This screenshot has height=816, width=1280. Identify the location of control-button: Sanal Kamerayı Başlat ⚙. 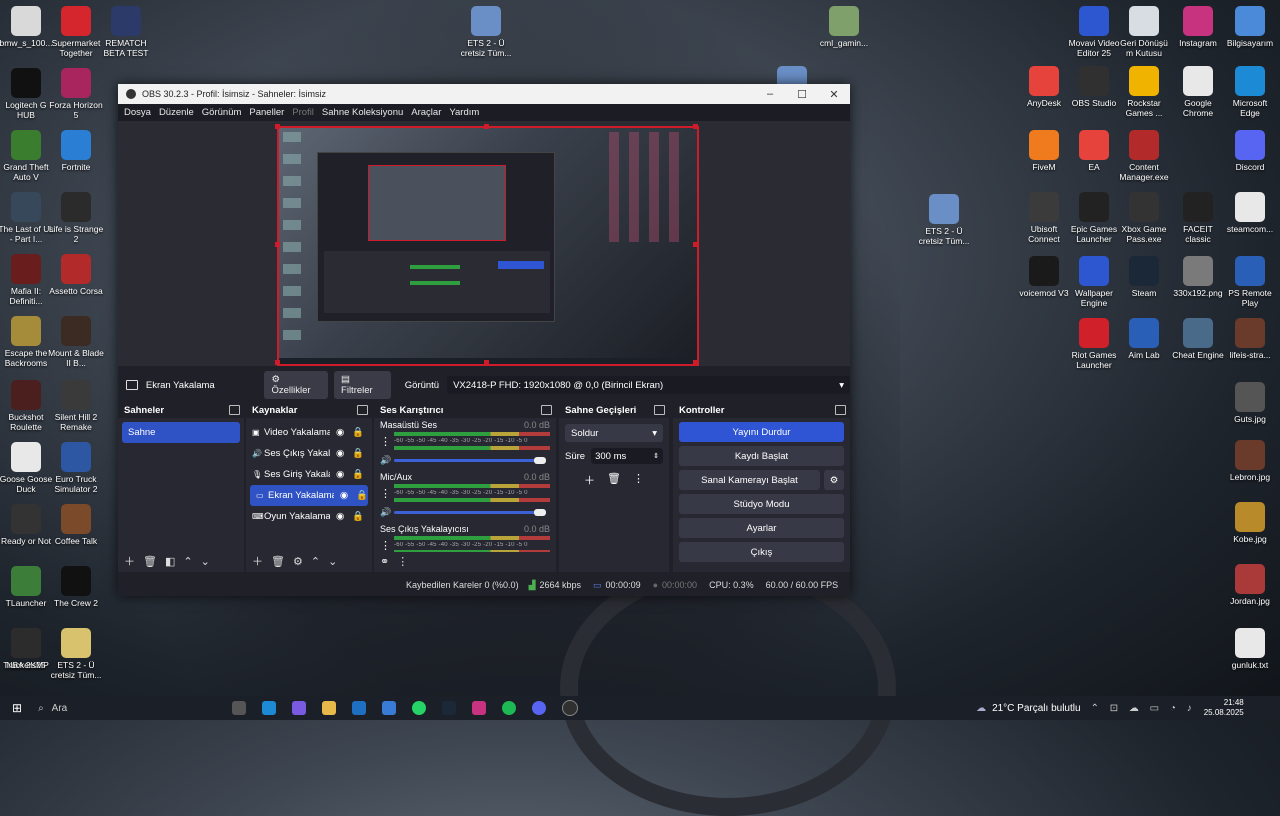
(761, 480).